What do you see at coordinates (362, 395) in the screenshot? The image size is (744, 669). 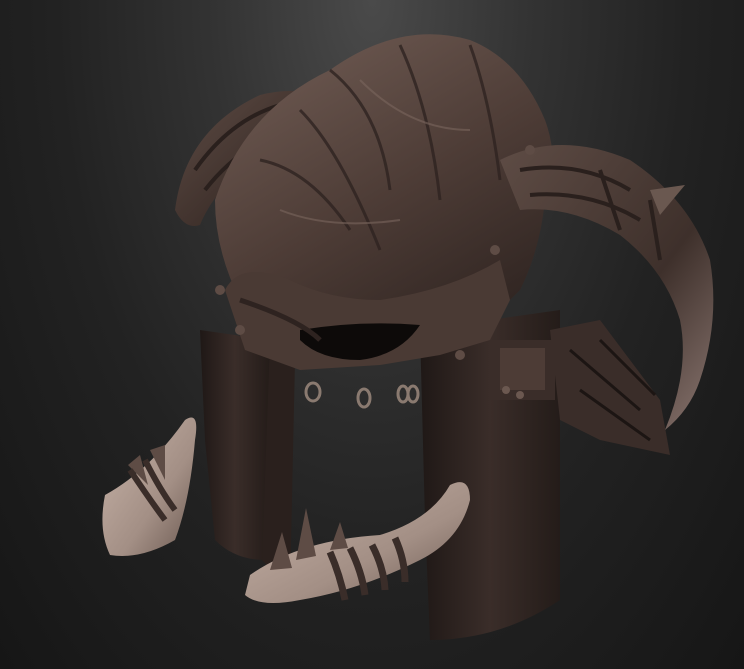 I see `metal-rings` at bounding box center [362, 395].